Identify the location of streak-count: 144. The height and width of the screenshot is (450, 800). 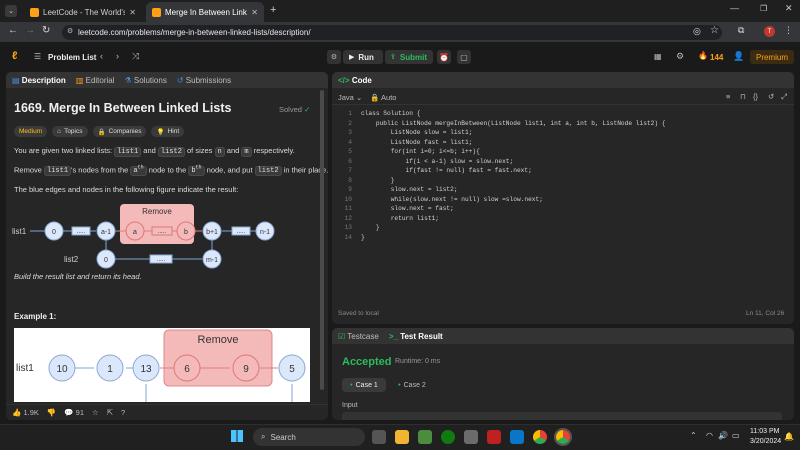
(716, 57).